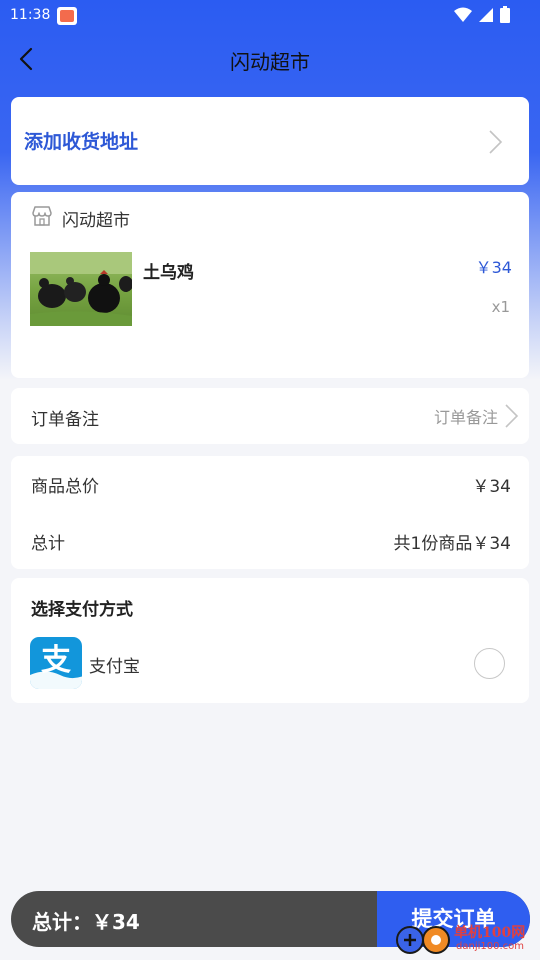 Image resolution: width=540 pixels, height=960 pixels. I want to click on product-image, so click(81, 289).